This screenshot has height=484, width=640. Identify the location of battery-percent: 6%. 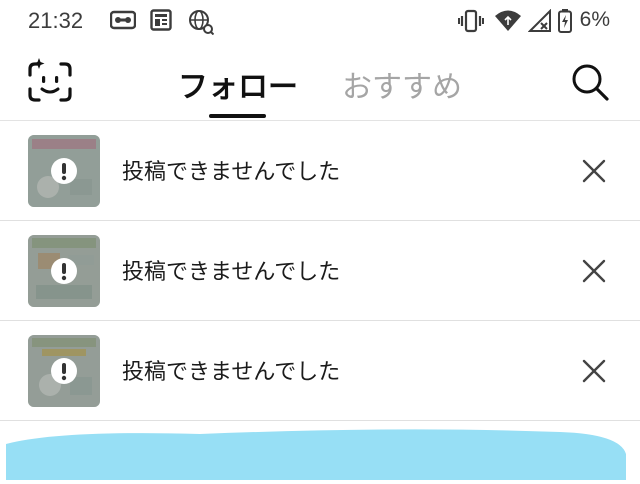
(594, 19).